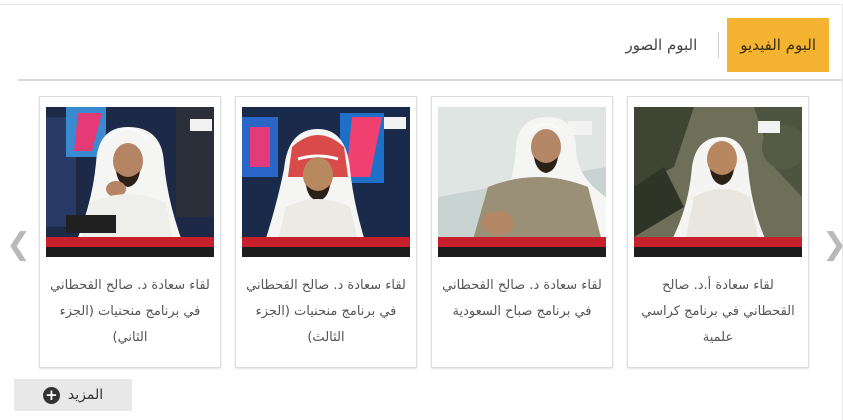  What do you see at coordinates (430, 80) in the screenshot?
I see `tabs-underline` at bounding box center [430, 80].